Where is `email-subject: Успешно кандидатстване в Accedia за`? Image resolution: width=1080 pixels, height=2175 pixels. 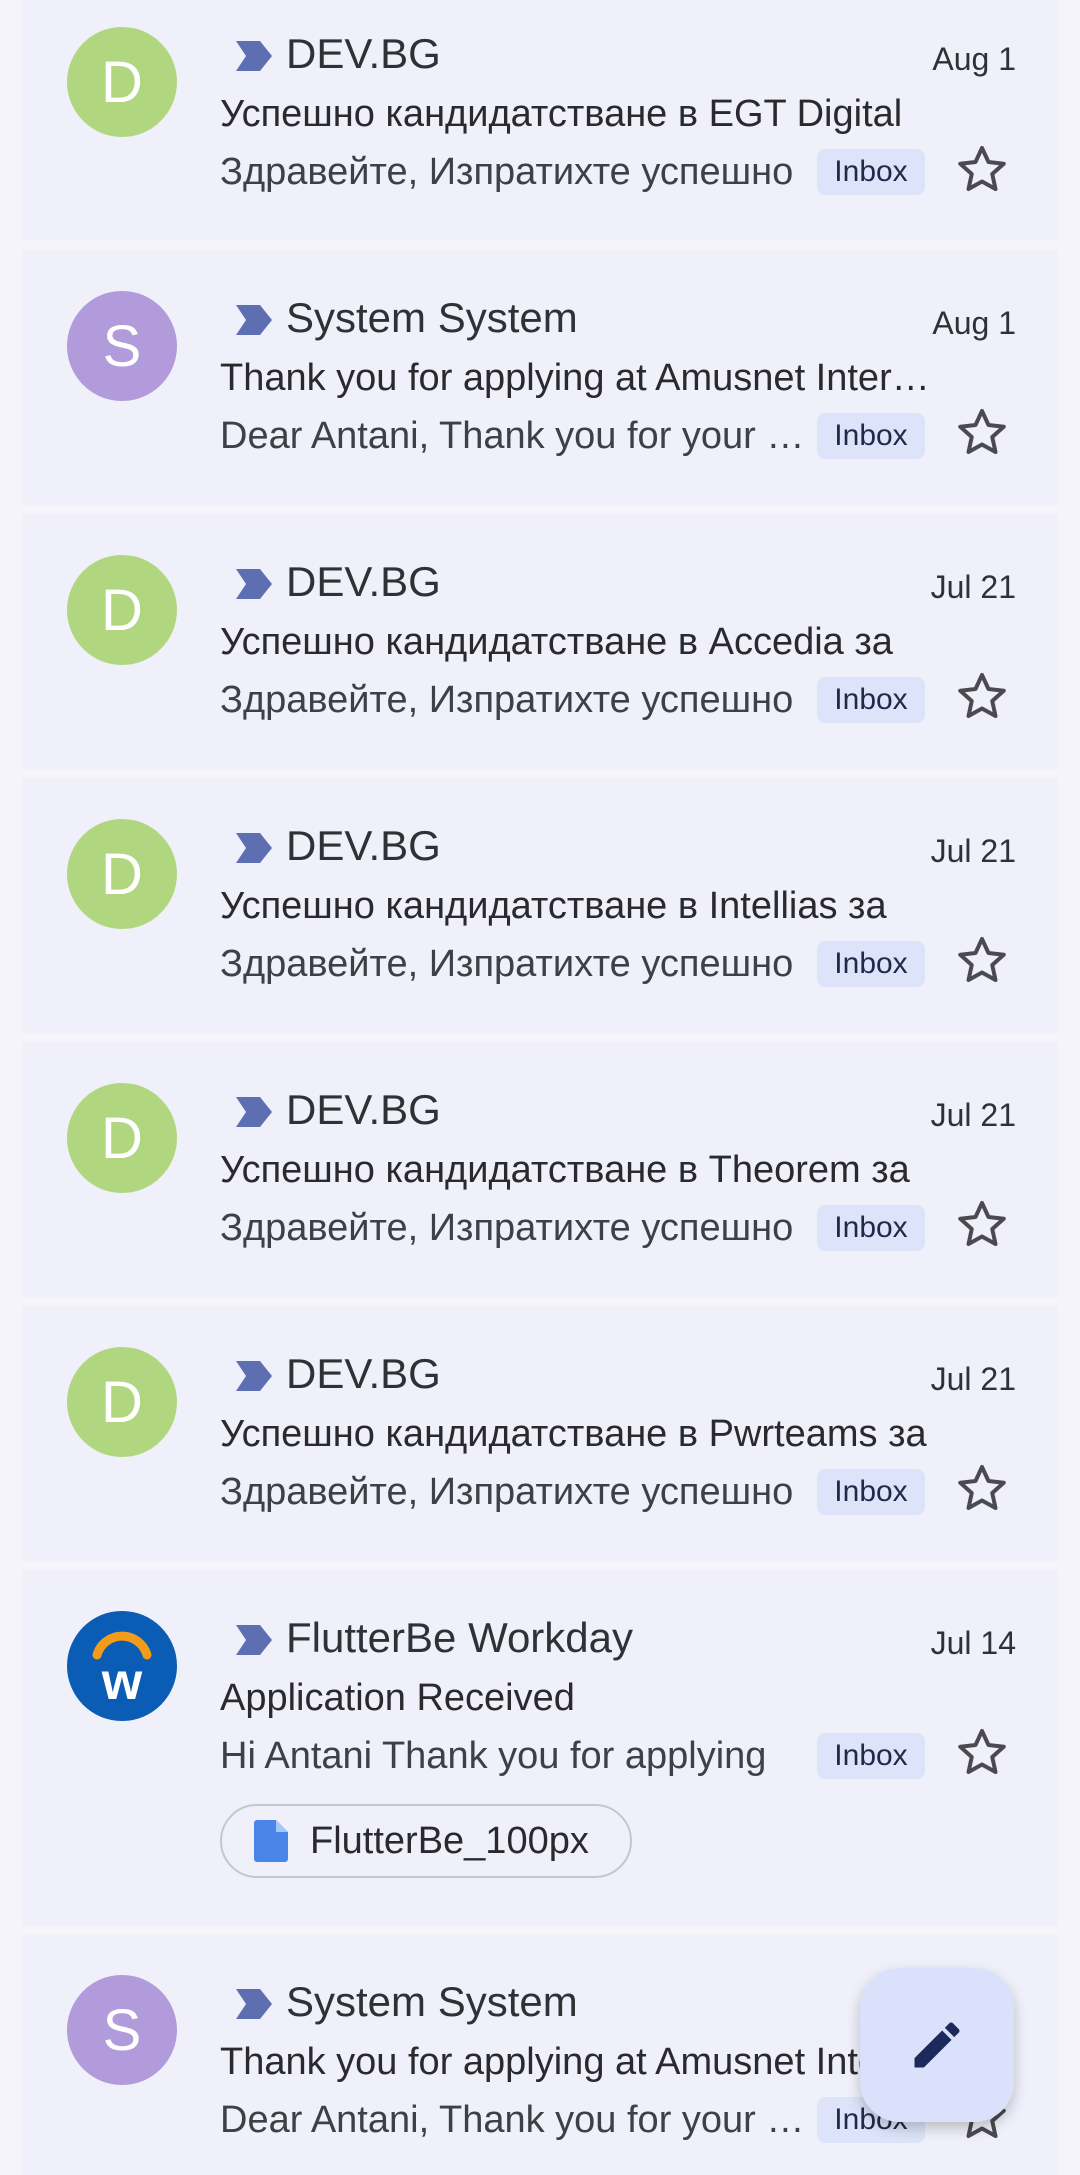
email-subject: Успешно кандидатстване в Accedia за is located at coordinates (556, 642).